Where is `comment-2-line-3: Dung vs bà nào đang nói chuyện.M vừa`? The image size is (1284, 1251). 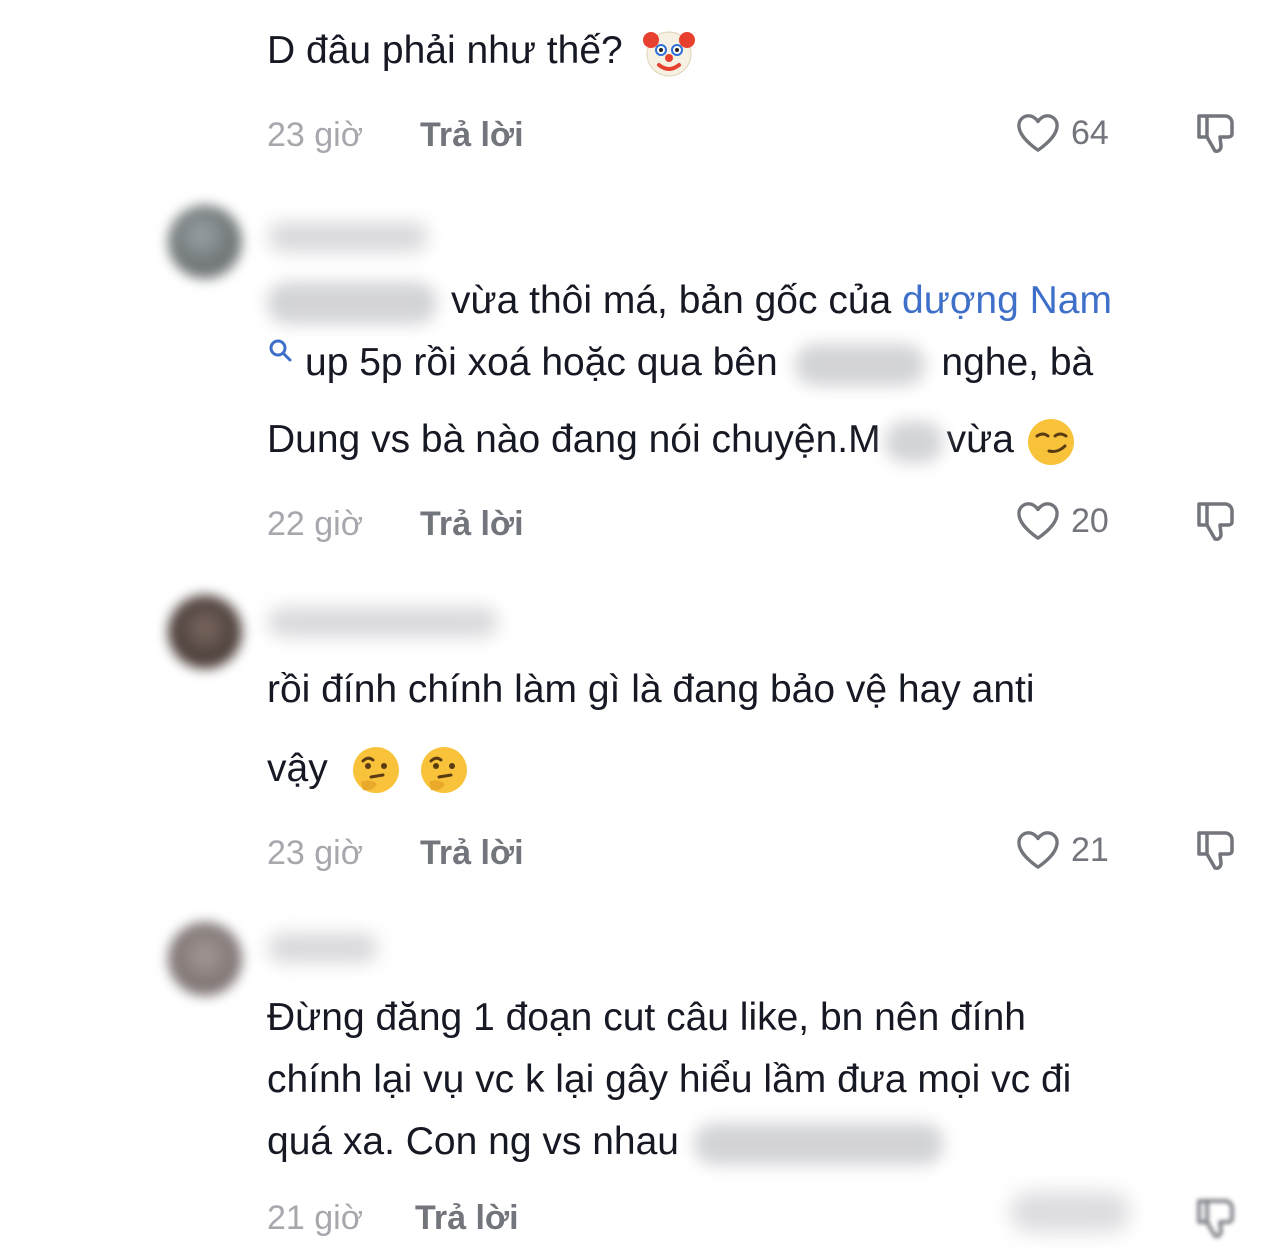
comment-2-line-3: Dung vs bà nào đang nói chuyện.M vừa is located at coordinates (672, 440).